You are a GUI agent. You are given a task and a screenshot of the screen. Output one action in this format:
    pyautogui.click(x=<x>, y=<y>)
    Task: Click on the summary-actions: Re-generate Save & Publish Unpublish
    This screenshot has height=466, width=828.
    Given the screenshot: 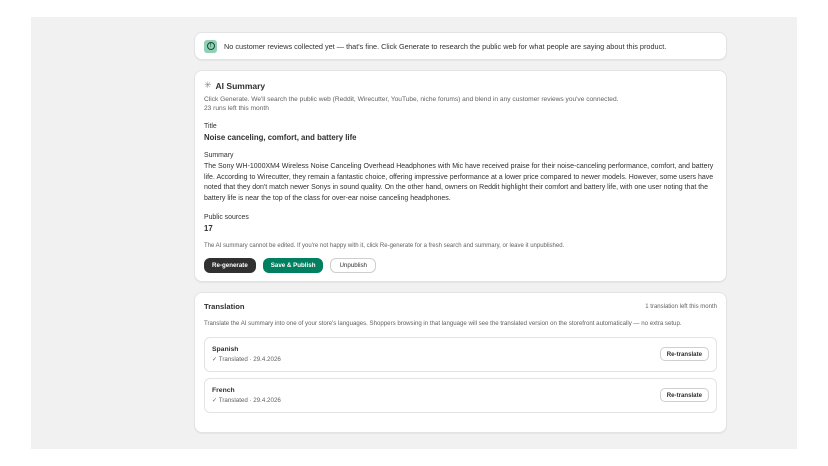 What is the action you would take?
    pyautogui.click(x=460, y=265)
    